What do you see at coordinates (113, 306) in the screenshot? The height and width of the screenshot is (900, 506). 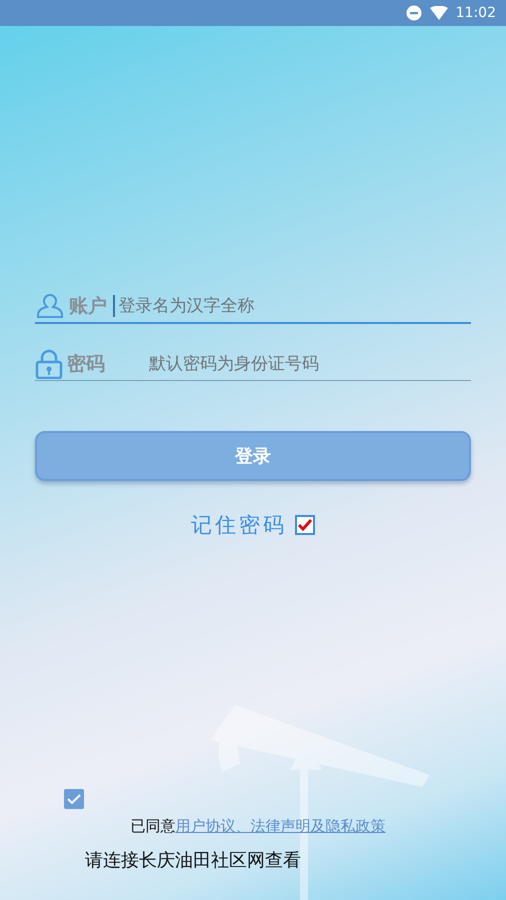 I see `text-cursor` at bounding box center [113, 306].